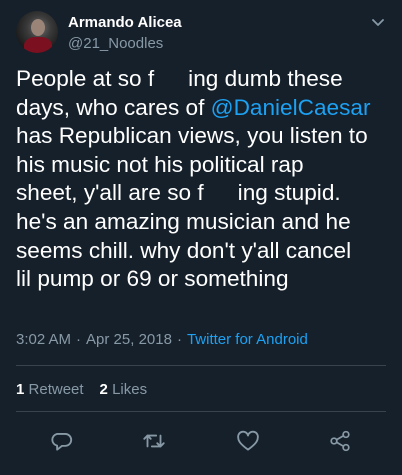 The height and width of the screenshot is (475, 402). Describe the element at coordinates (110, 193) in the screenshot. I see `tweet-text-segment: sheet, y'all are so f` at that location.